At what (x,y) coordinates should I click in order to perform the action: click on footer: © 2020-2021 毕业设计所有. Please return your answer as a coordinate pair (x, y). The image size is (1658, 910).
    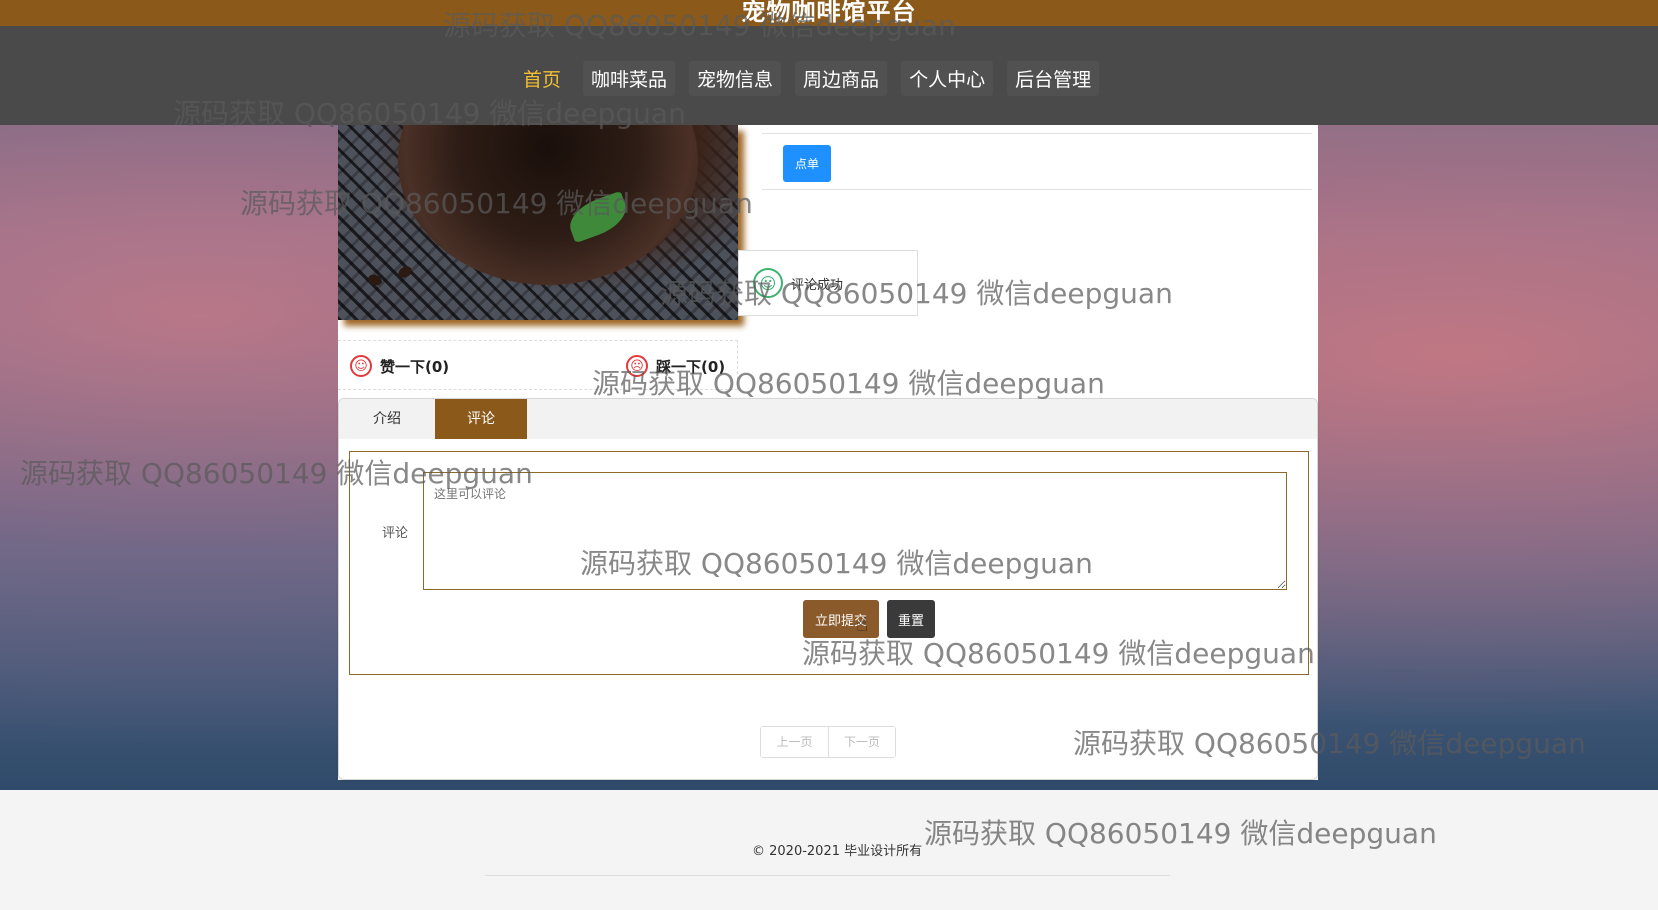
    Looking at the image, I should click on (829, 855).